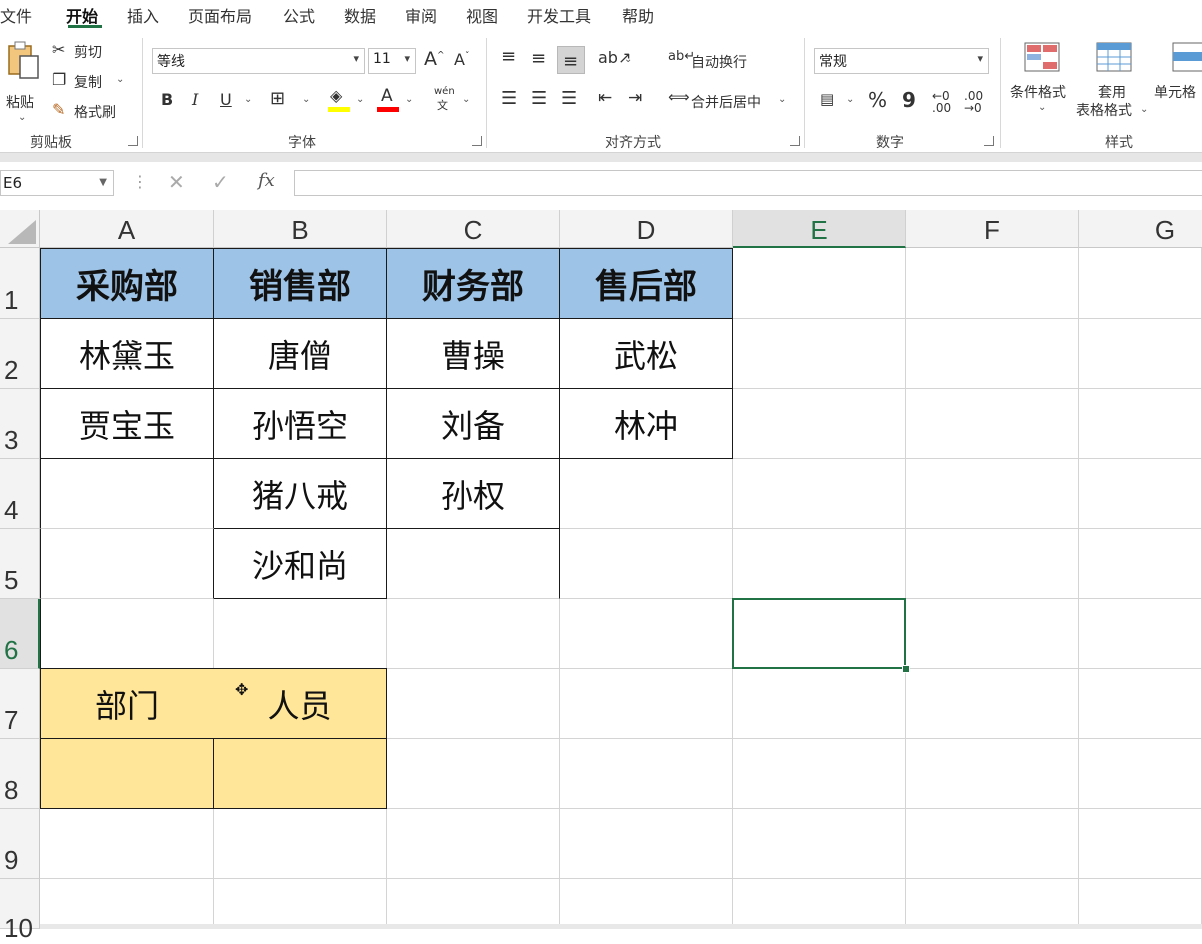  I want to click on menu-help: 帮助, so click(638, 15).